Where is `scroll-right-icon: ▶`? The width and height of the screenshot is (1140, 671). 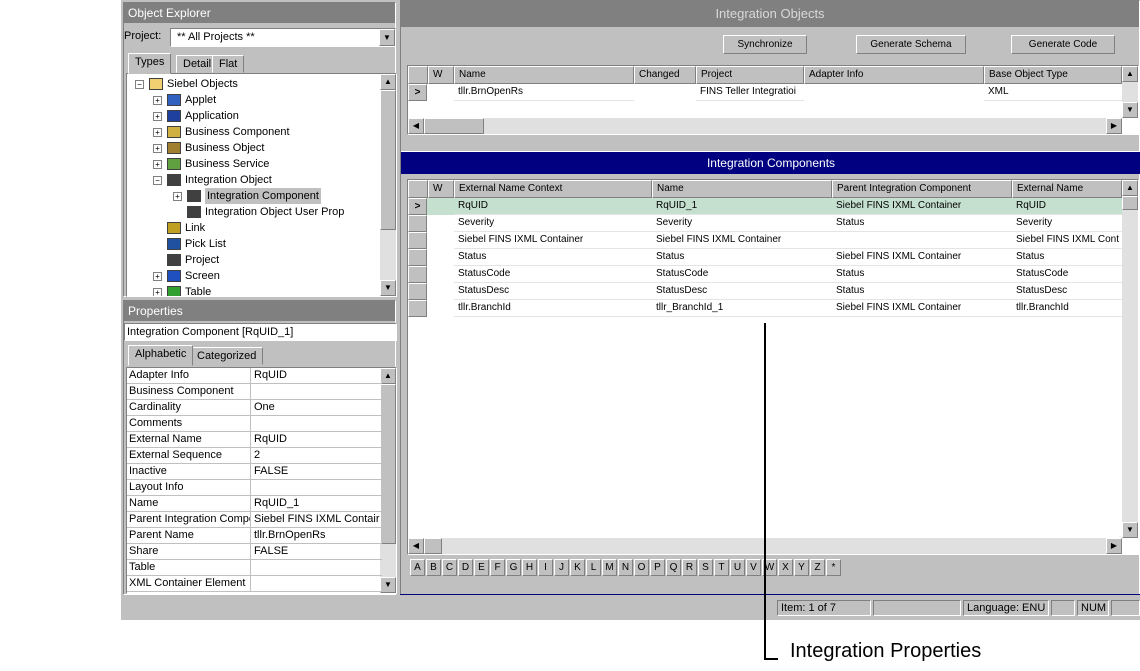 scroll-right-icon: ▶ is located at coordinates (1114, 546).